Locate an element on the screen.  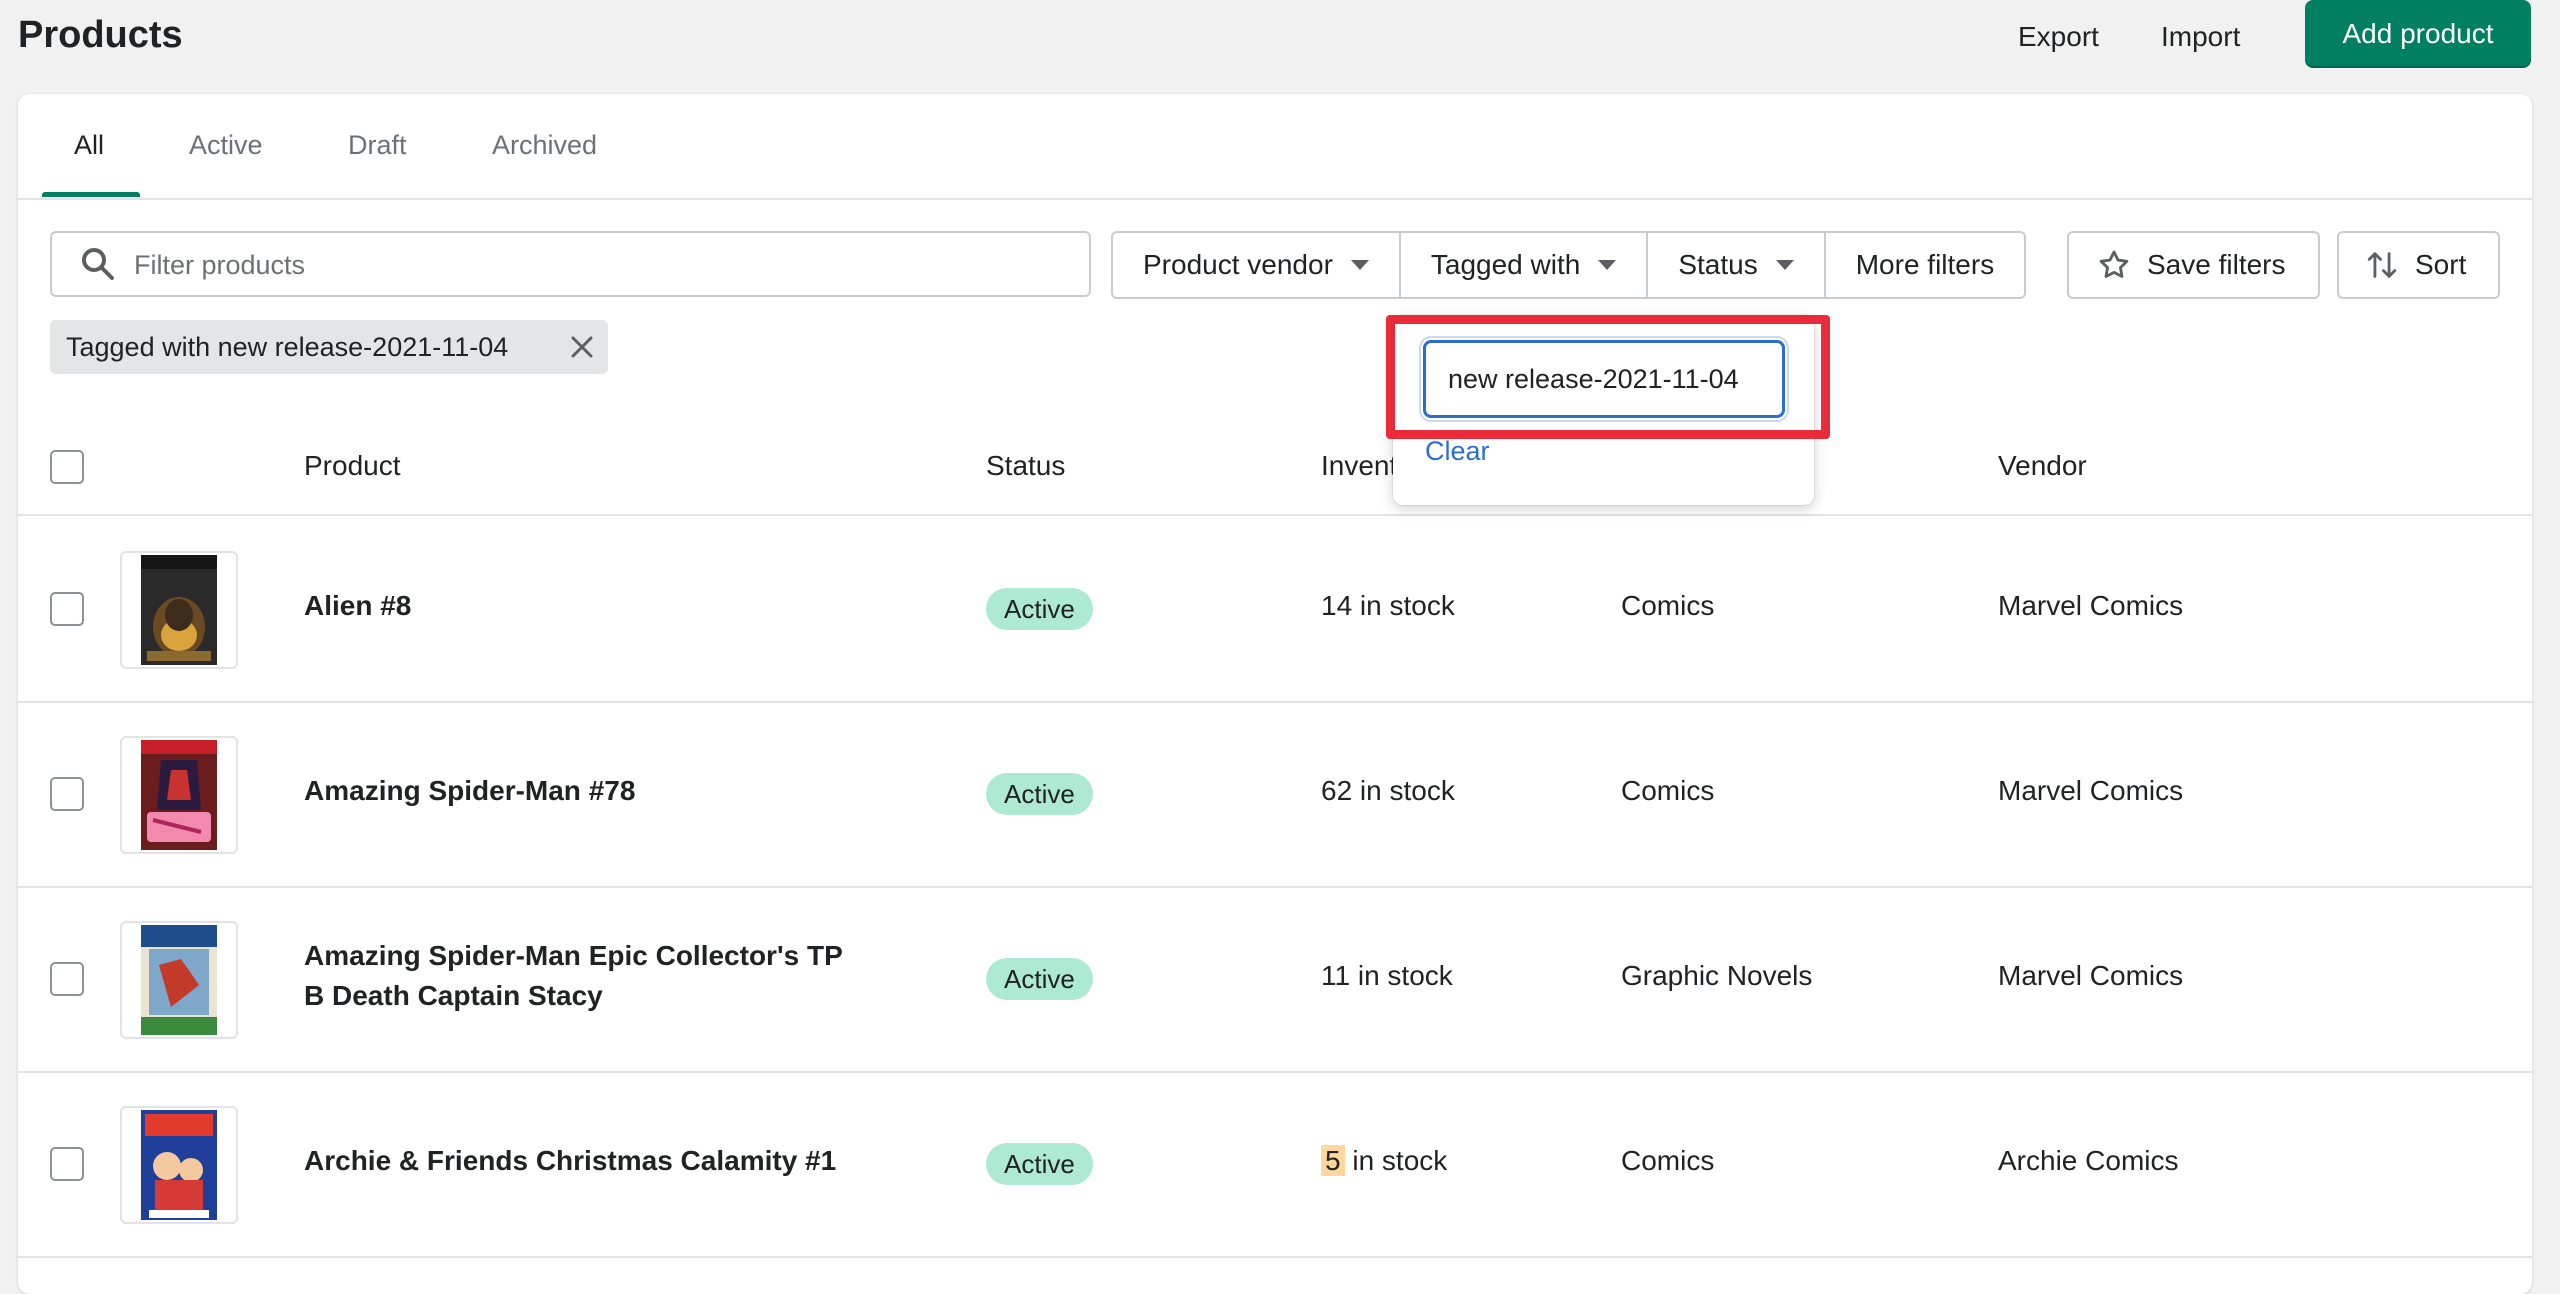
sort-label: Sort is located at coordinates (2441, 264).